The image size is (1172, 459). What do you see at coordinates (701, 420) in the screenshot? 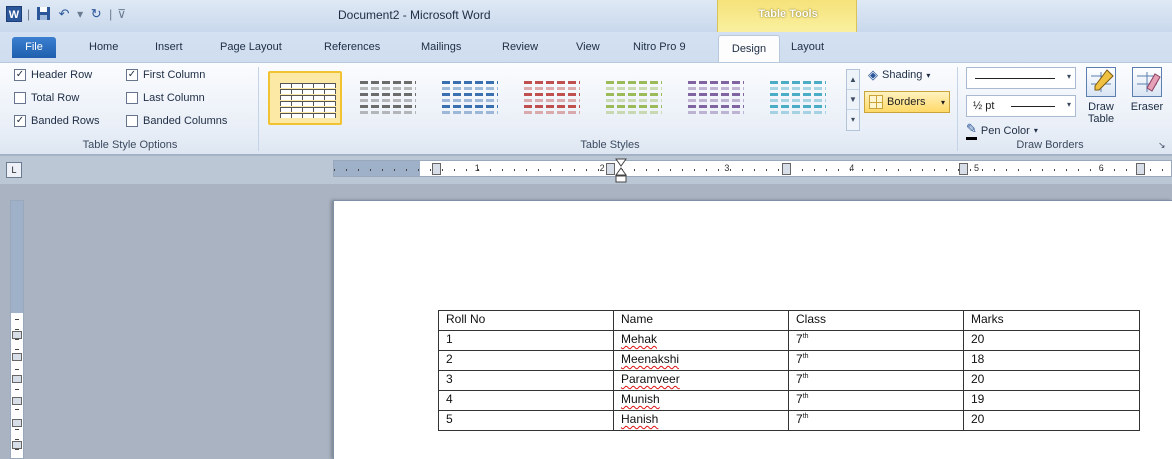
I see `name-cell: Hanish` at bounding box center [701, 420].